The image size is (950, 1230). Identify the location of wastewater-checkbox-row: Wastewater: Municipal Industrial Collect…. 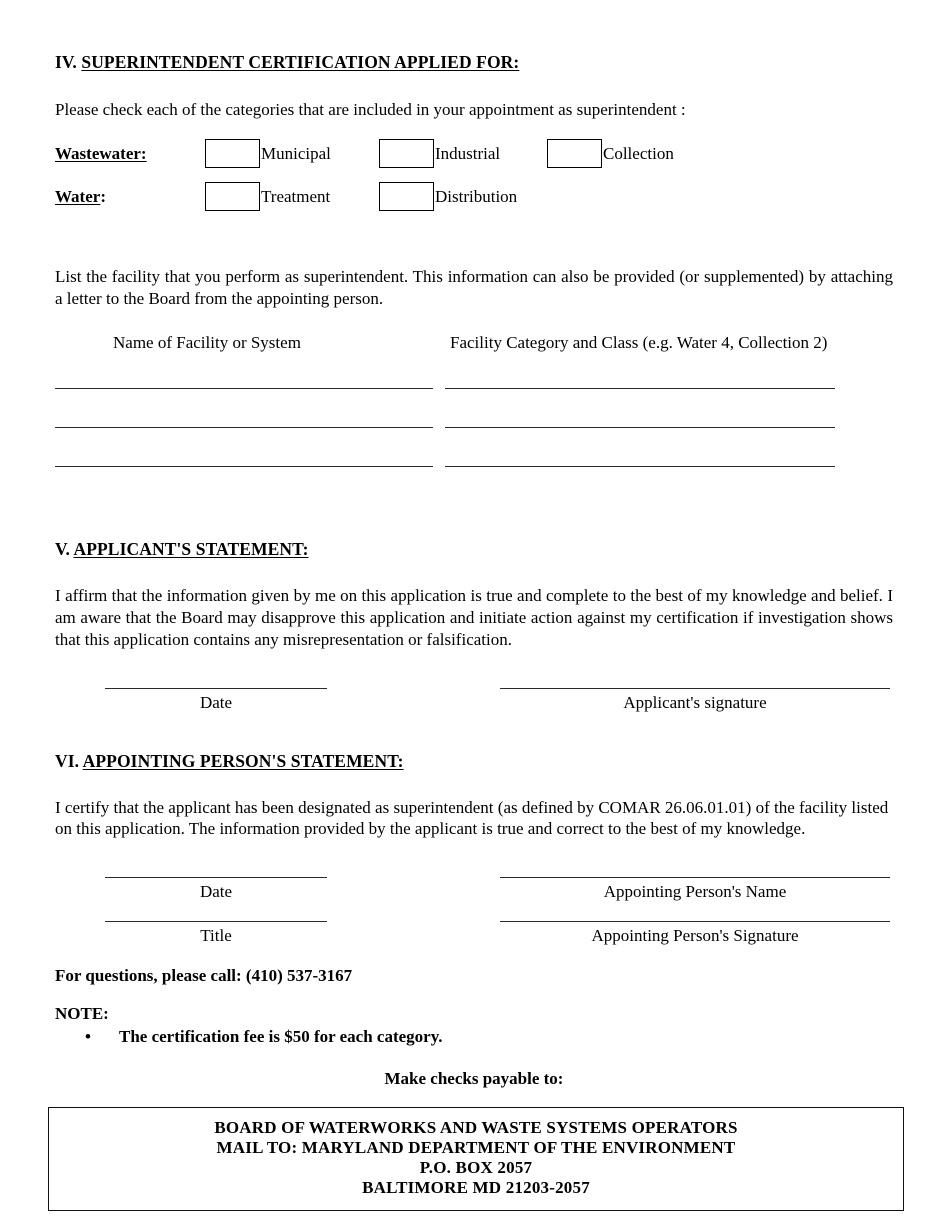
(474, 154).